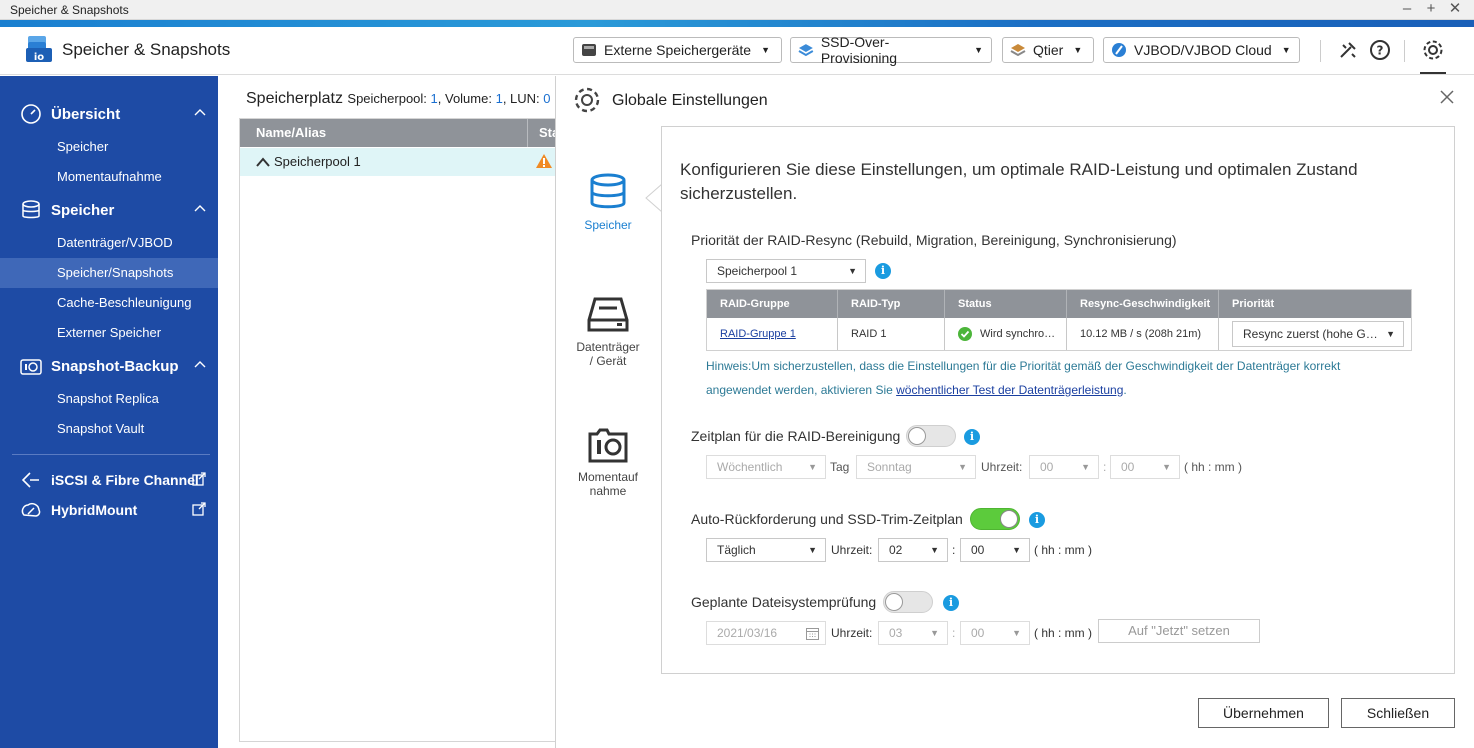 The height and width of the screenshot is (748, 1474). What do you see at coordinates (1064, 467) in the screenshot?
I see `scrub-hour-select: 00 ▼` at bounding box center [1064, 467].